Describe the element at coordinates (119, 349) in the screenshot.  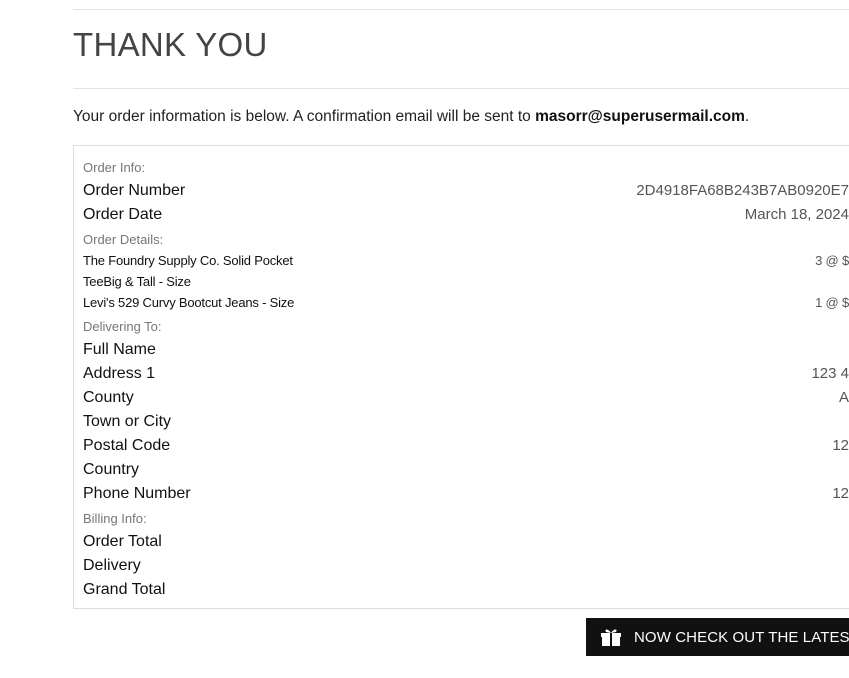
I see `full-name-label: Full Name` at that location.